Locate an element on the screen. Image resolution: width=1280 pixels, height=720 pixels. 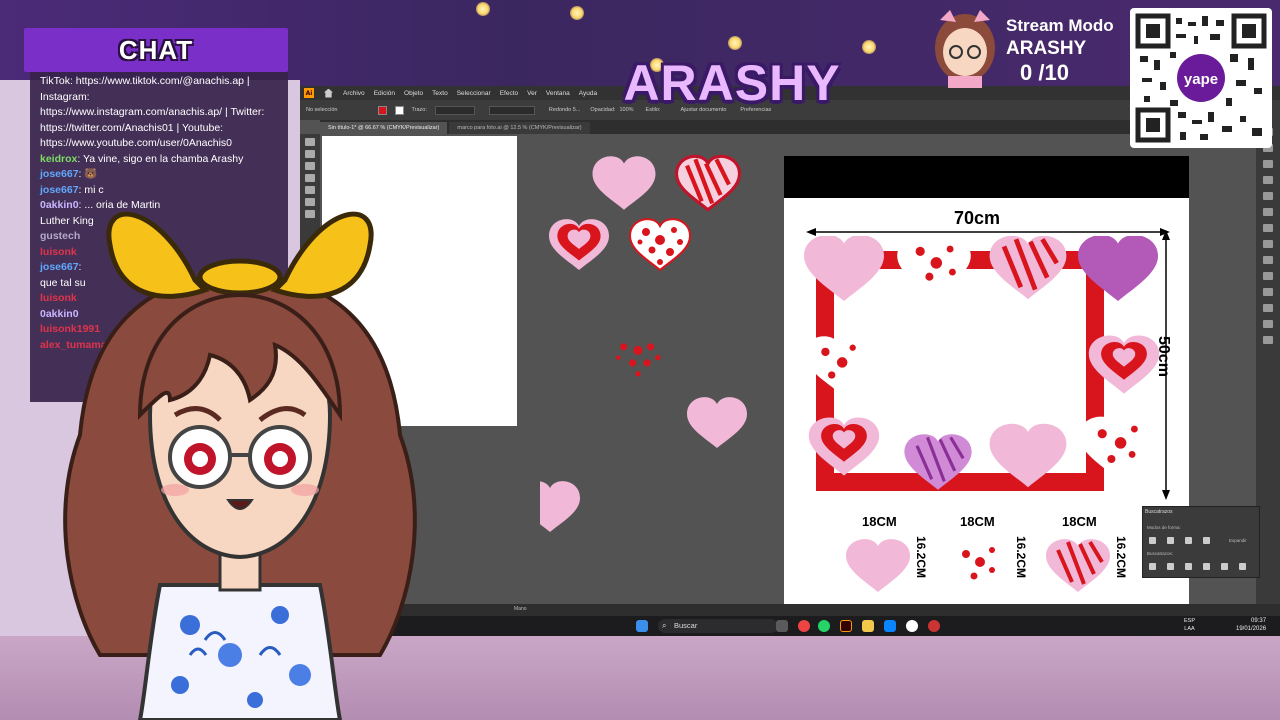
home-icon is located at coordinates (328, 93).